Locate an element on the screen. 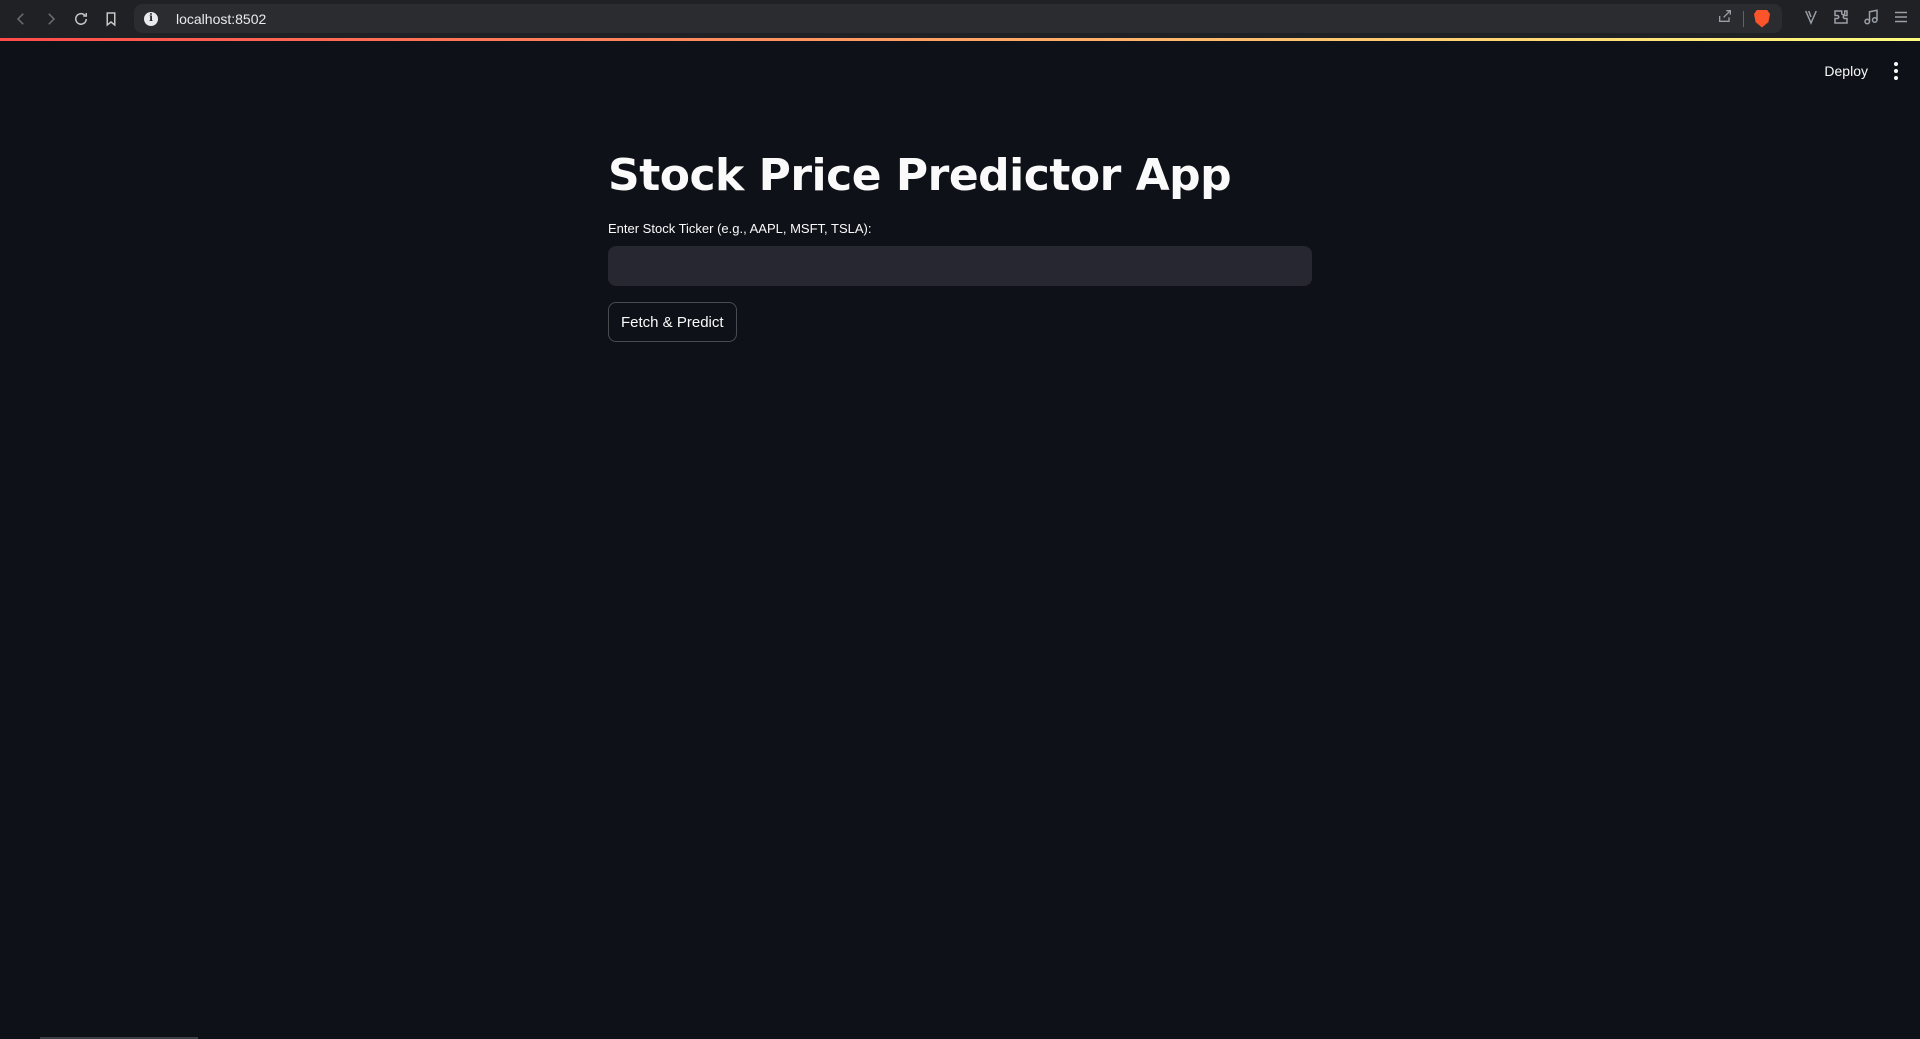 This screenshot has height=1039, width=1920. main-menu-icon is located at coordinates (1896, 71).